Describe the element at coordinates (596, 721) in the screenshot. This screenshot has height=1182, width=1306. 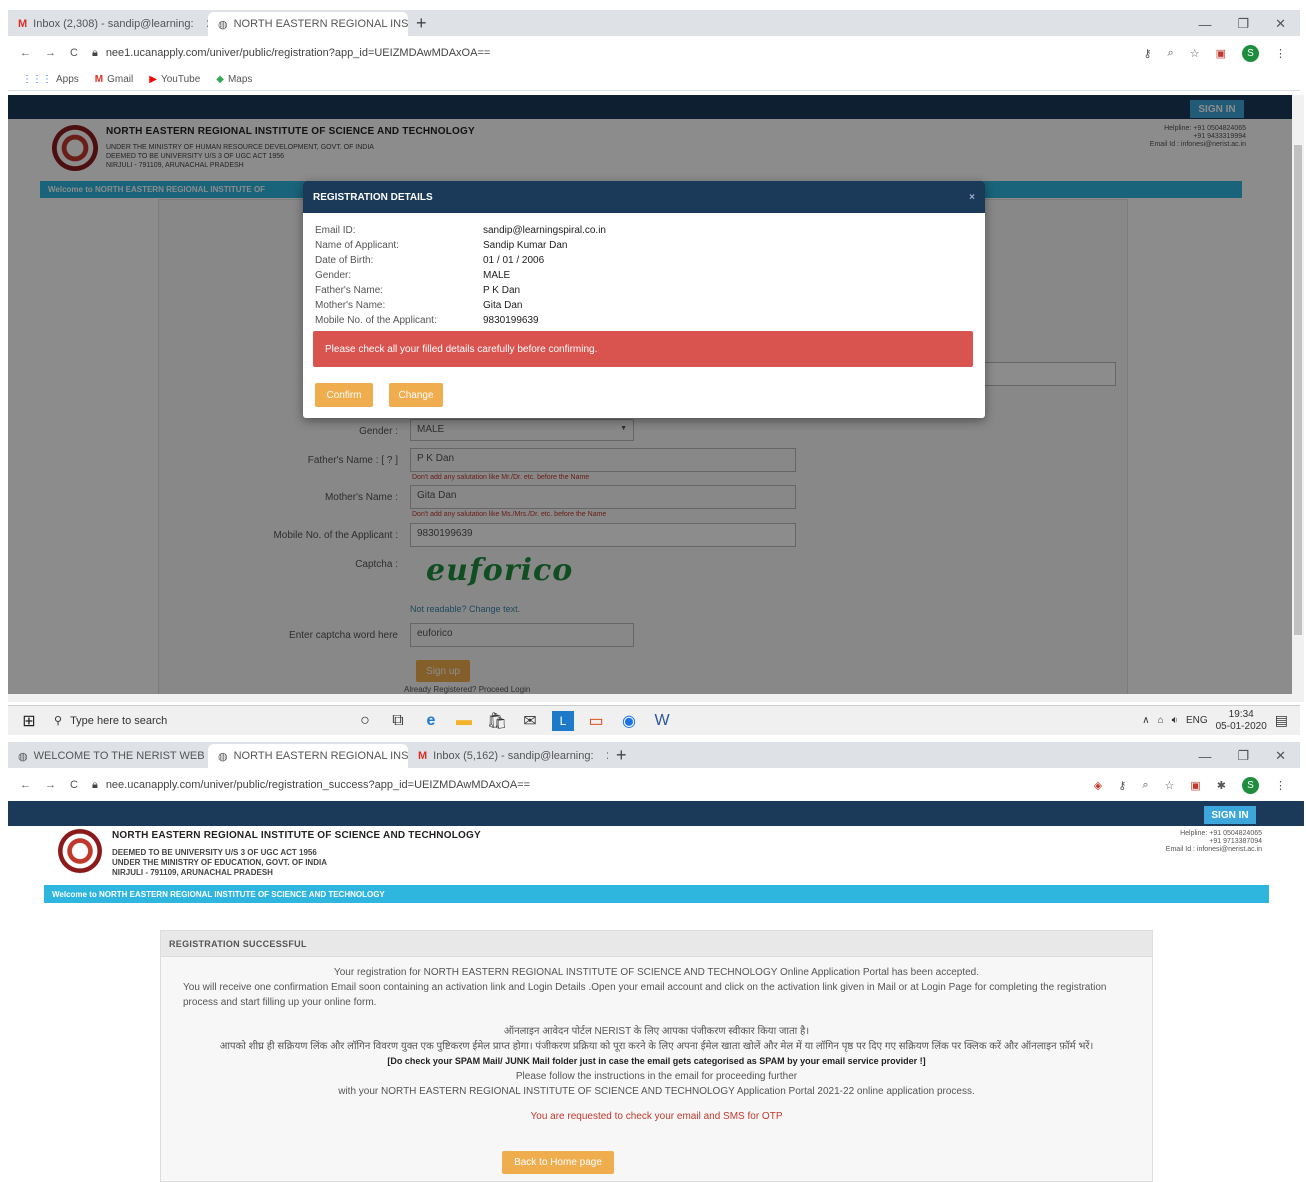
I see `office-icon: ▭` at that location.